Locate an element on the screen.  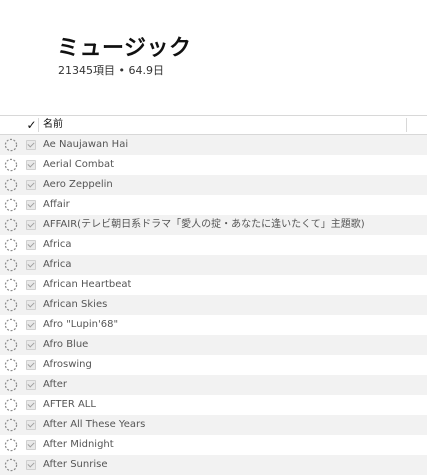
song-name: Aero Zeppelin is located at coordinates (78, 184).